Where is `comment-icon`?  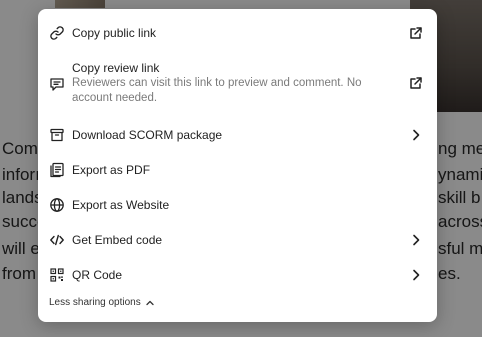 comment-icon is located at coordinates (57, 84).